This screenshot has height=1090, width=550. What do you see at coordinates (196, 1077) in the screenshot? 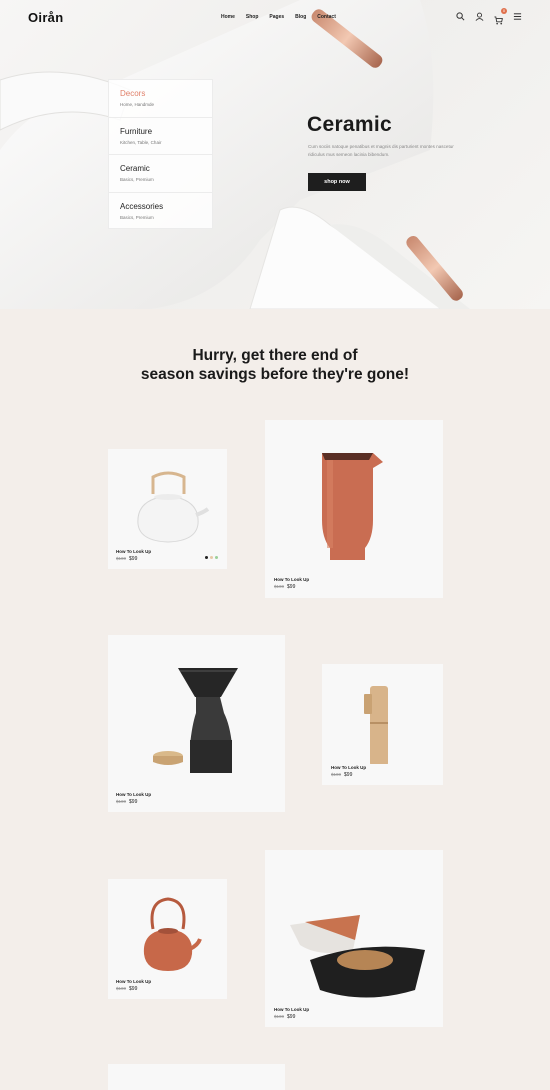
I see `product-card-partial` at bounding box center [196, 1077].